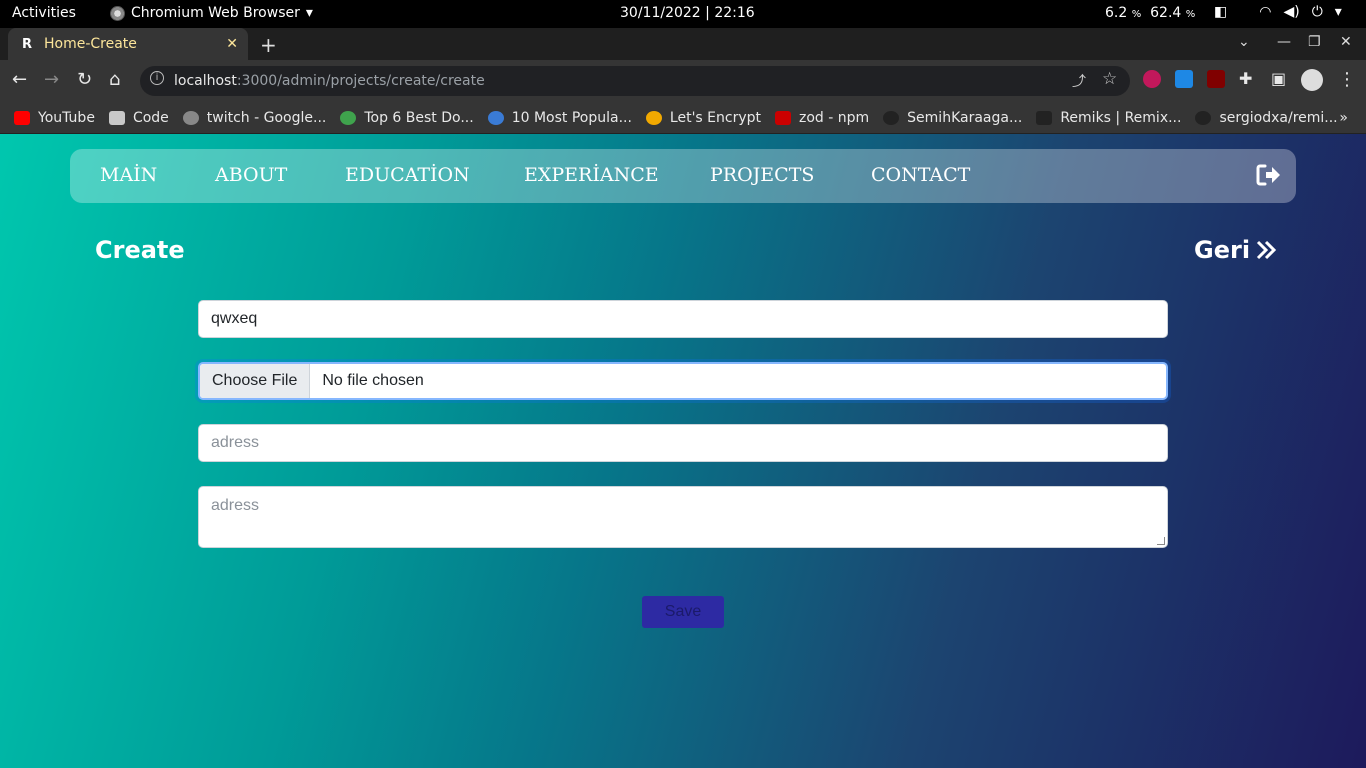 Image resolution: width=1366 pixels, height=768 pixels. I want to click on bookmark-zod-npm: zod - npm, so click(822, 118).